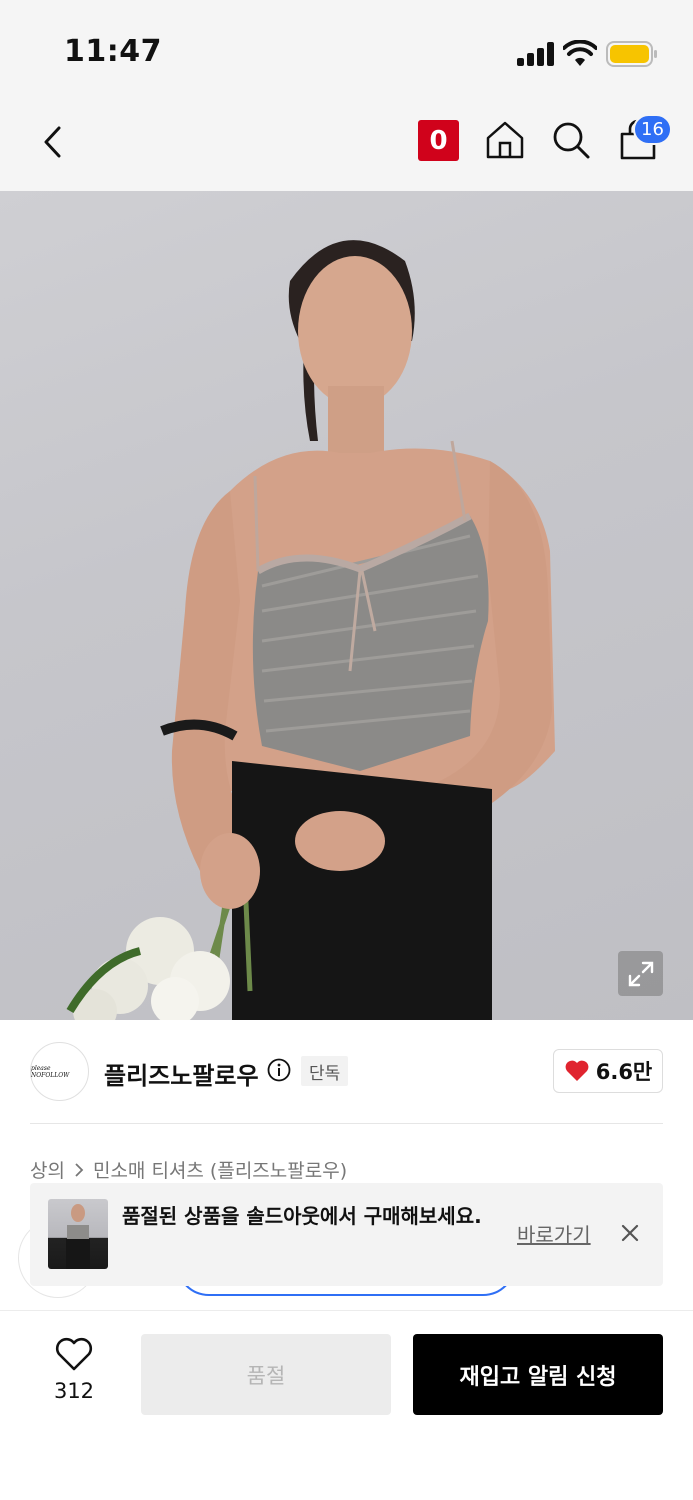  I want to click on home-icon, so click(505, 140).